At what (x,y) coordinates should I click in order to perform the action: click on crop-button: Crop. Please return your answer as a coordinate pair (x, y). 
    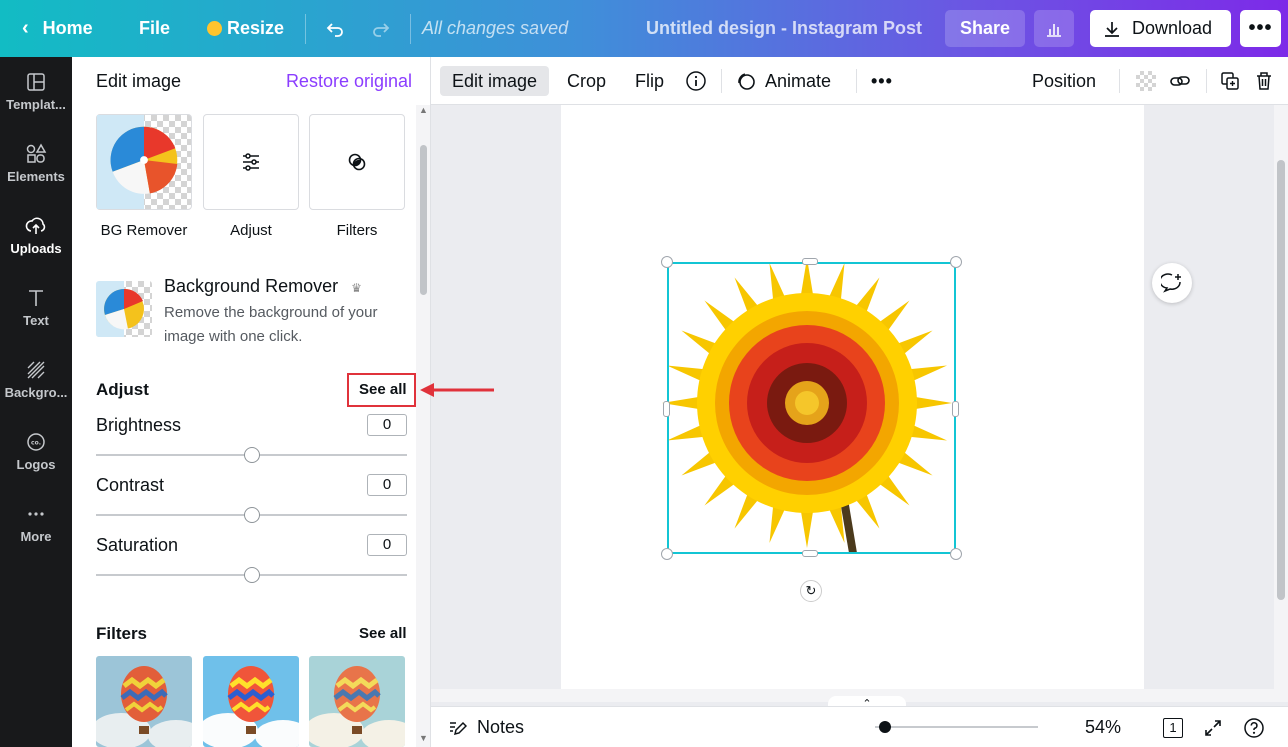
    Looking at the image, I should click on (586, 81).